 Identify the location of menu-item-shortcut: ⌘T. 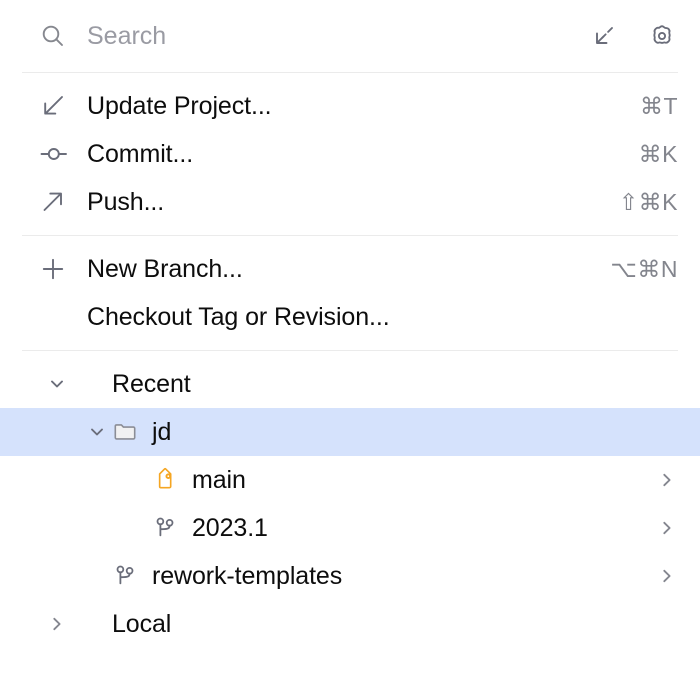
(658, 105).